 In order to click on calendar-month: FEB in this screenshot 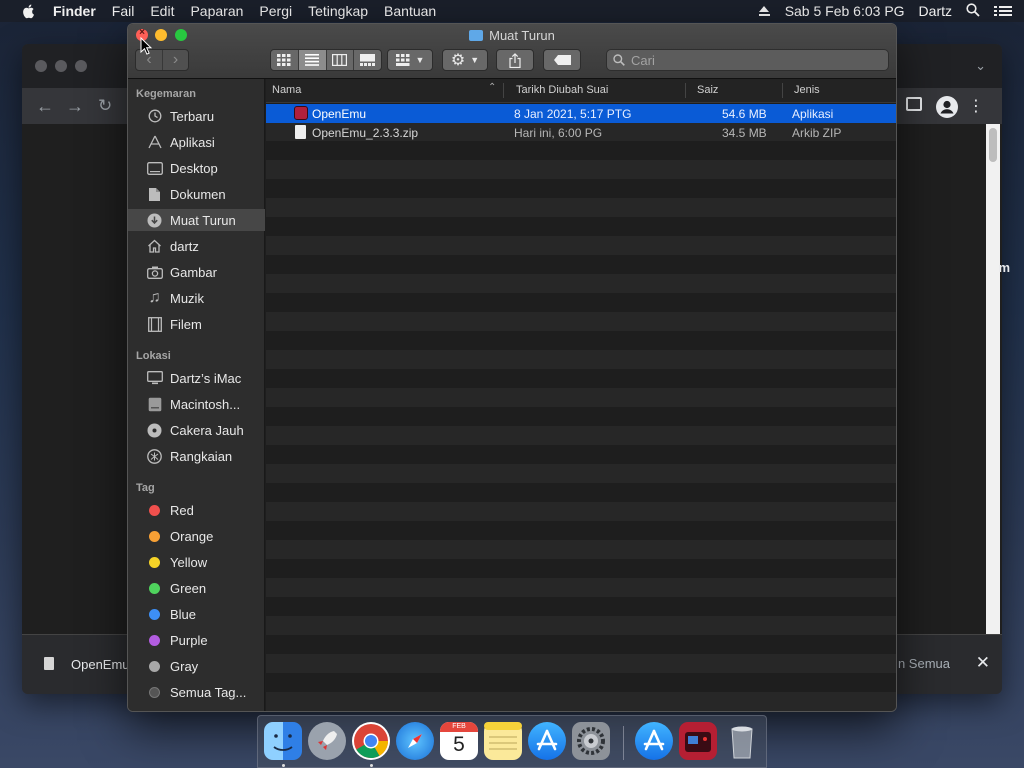, I will do `click(459, 727)`.